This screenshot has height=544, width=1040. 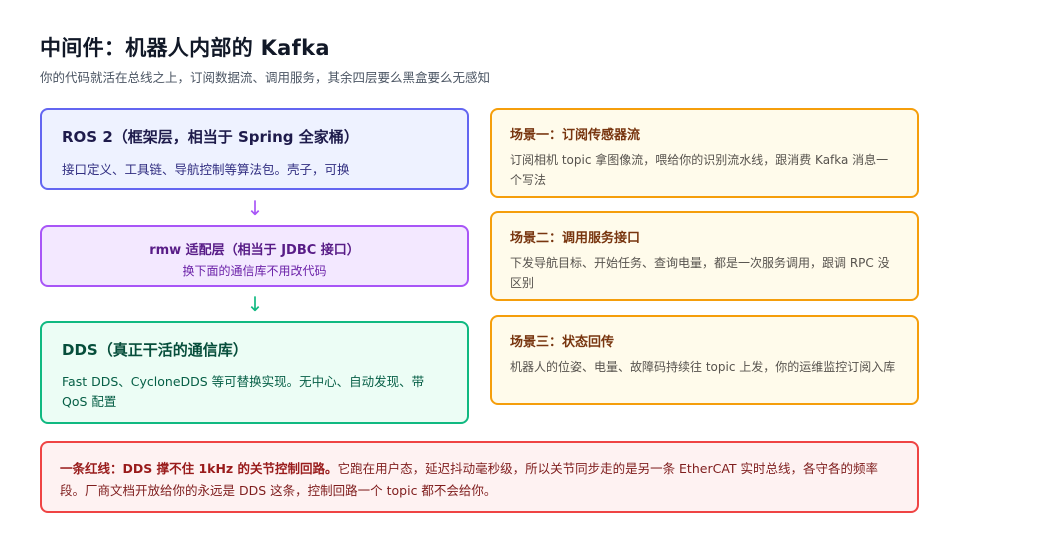 I want to click on layer-ros2-desc: 接口定义、工具链、导航控制等算法包。壳子，可换, so click(x=206, y=169).